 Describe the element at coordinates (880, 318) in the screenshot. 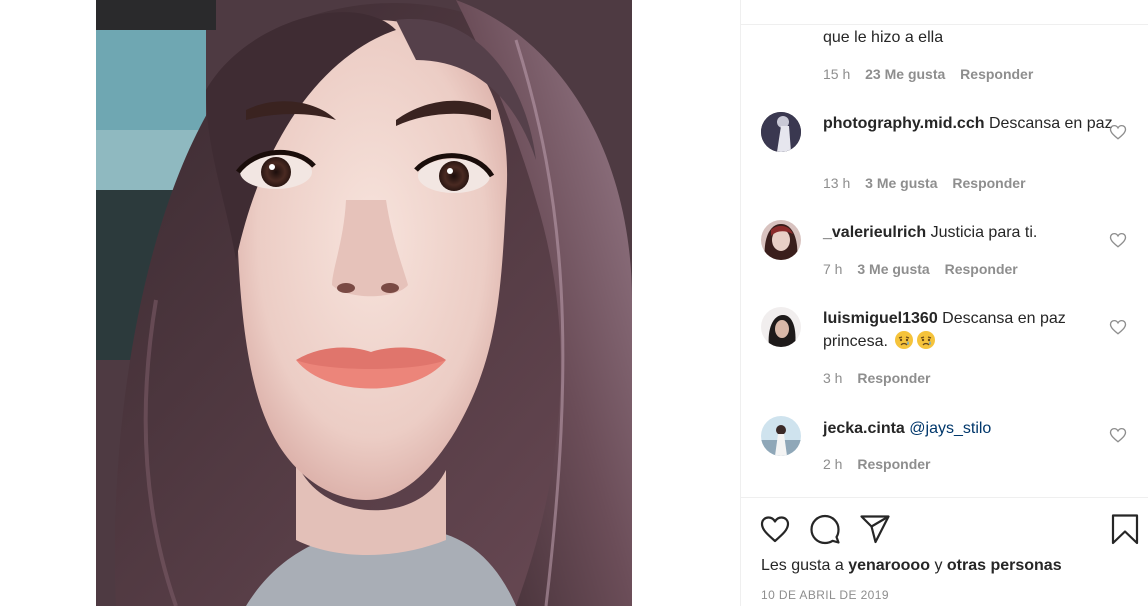

I see `comment-username: luismiguel1360` at that location.